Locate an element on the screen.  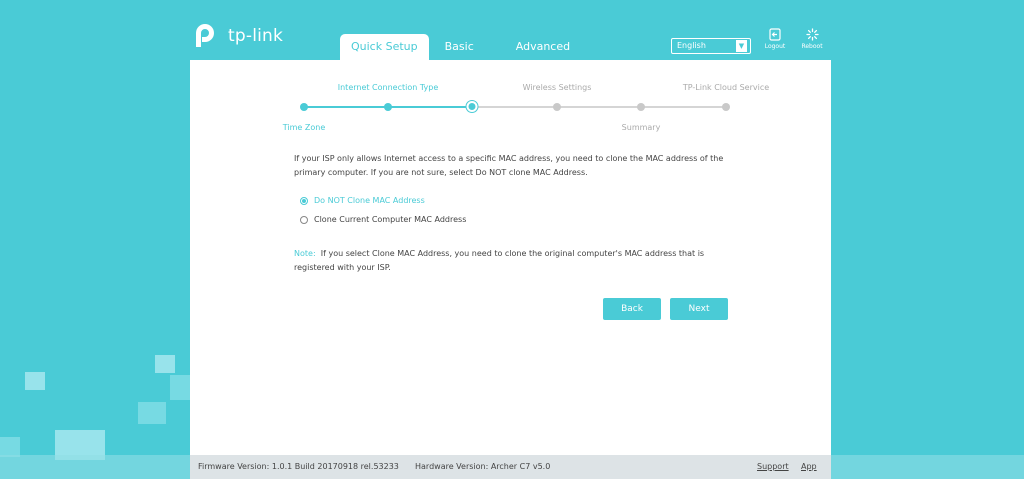
logout-button: Logout is located at coordinates (775, 39).